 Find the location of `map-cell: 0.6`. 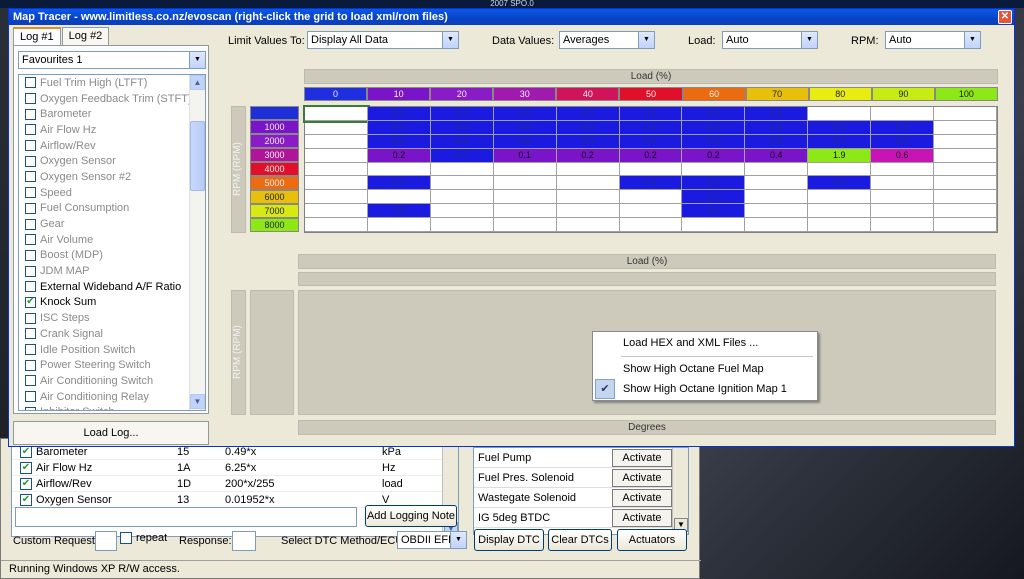

map-cell: 0.6 is located at coordinates (903, 155).